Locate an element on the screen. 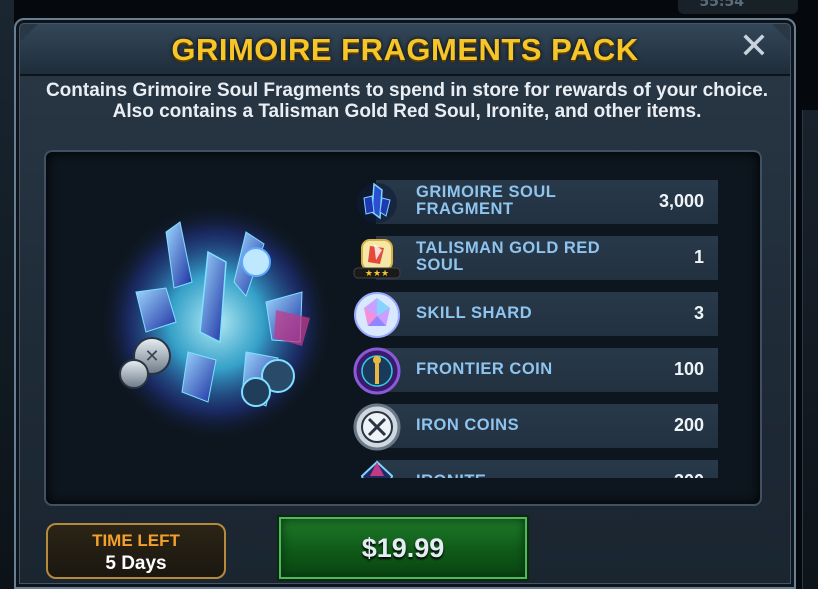 The image size is (818, 589). reward-quantity: 3,000 is located at coordinates (681, 200).